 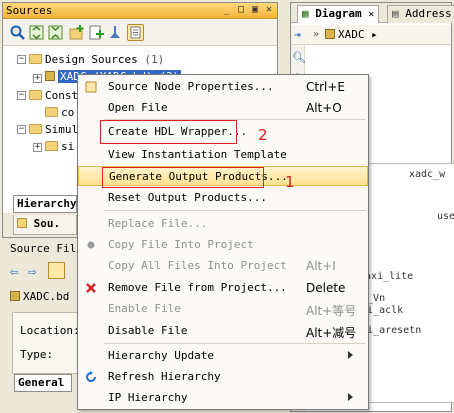 I want to click on menu-shortcut: Ctrl+E, so click(x=325, y=87).